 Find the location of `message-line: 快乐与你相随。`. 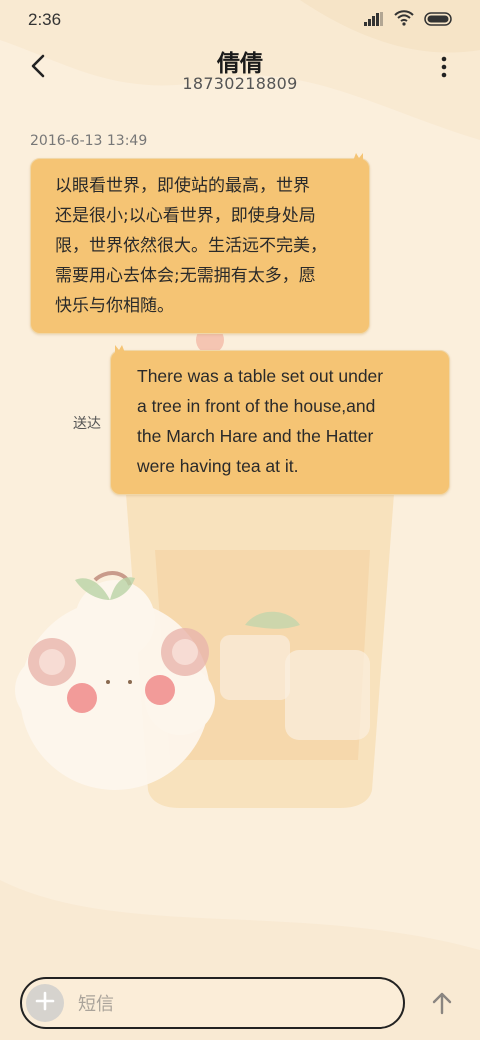

message-line: 快乐与你相随。 is located at coordinates (114, 306).